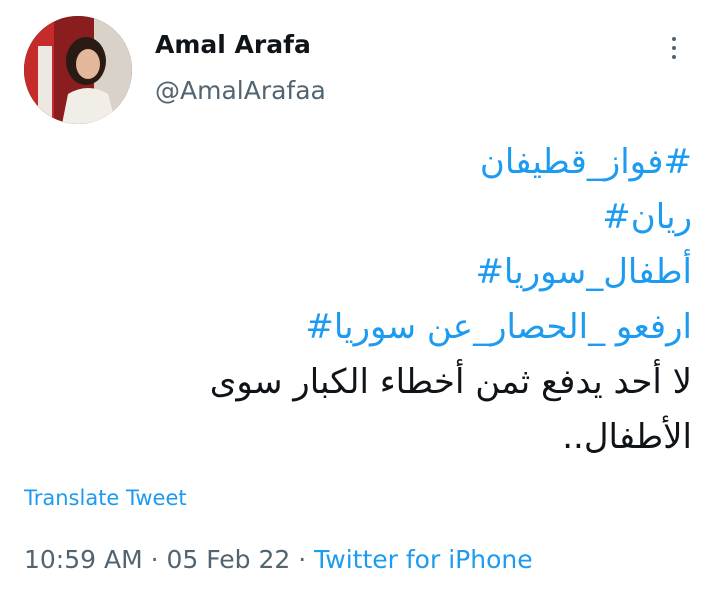  What do you see at coordinates (105, 498) in the screenshot?
I see `translate-tweet-link: Translate Tweet` at bounding box center [105, 498].